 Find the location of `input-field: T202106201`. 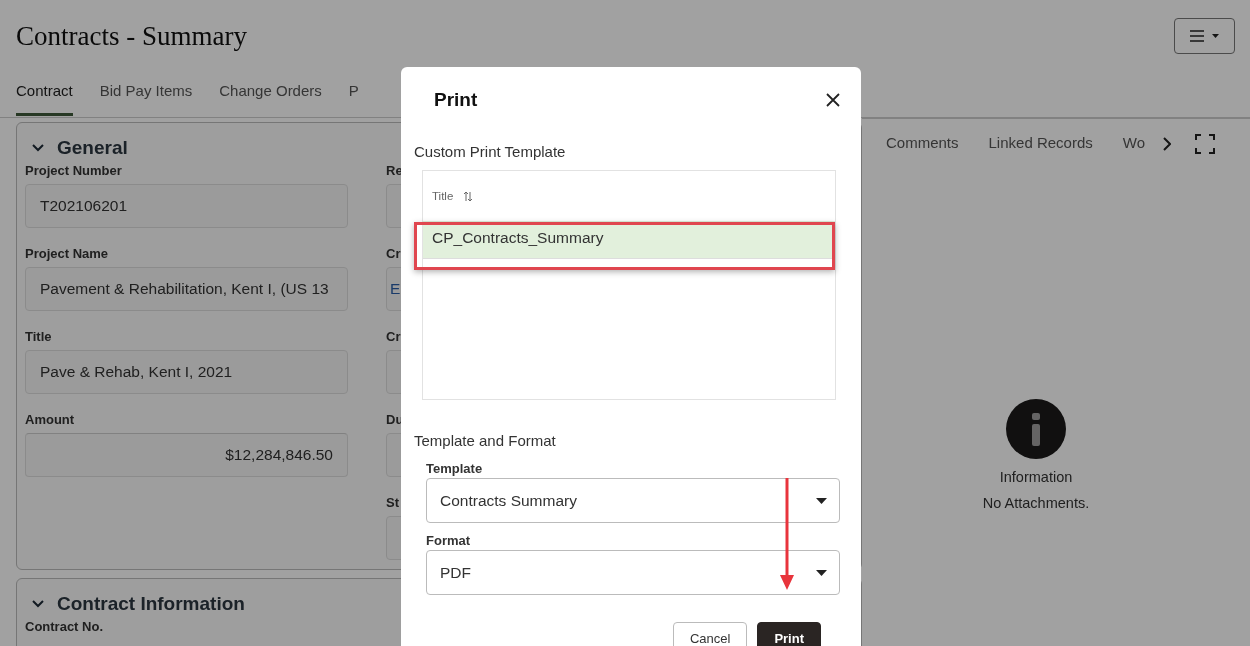

input-field: T202106201 is located at coordinates (186, 206).